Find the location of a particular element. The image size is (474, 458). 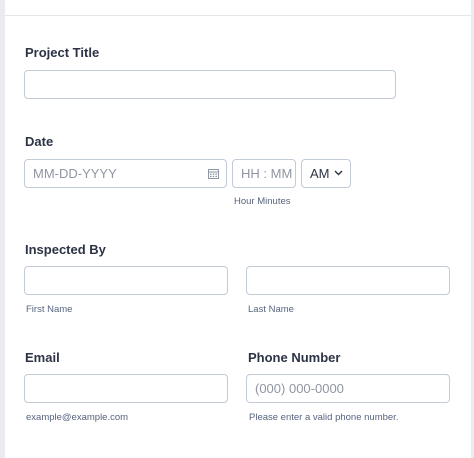

phone-input: (000) 000-0000 is located at coordinates (348, 388).